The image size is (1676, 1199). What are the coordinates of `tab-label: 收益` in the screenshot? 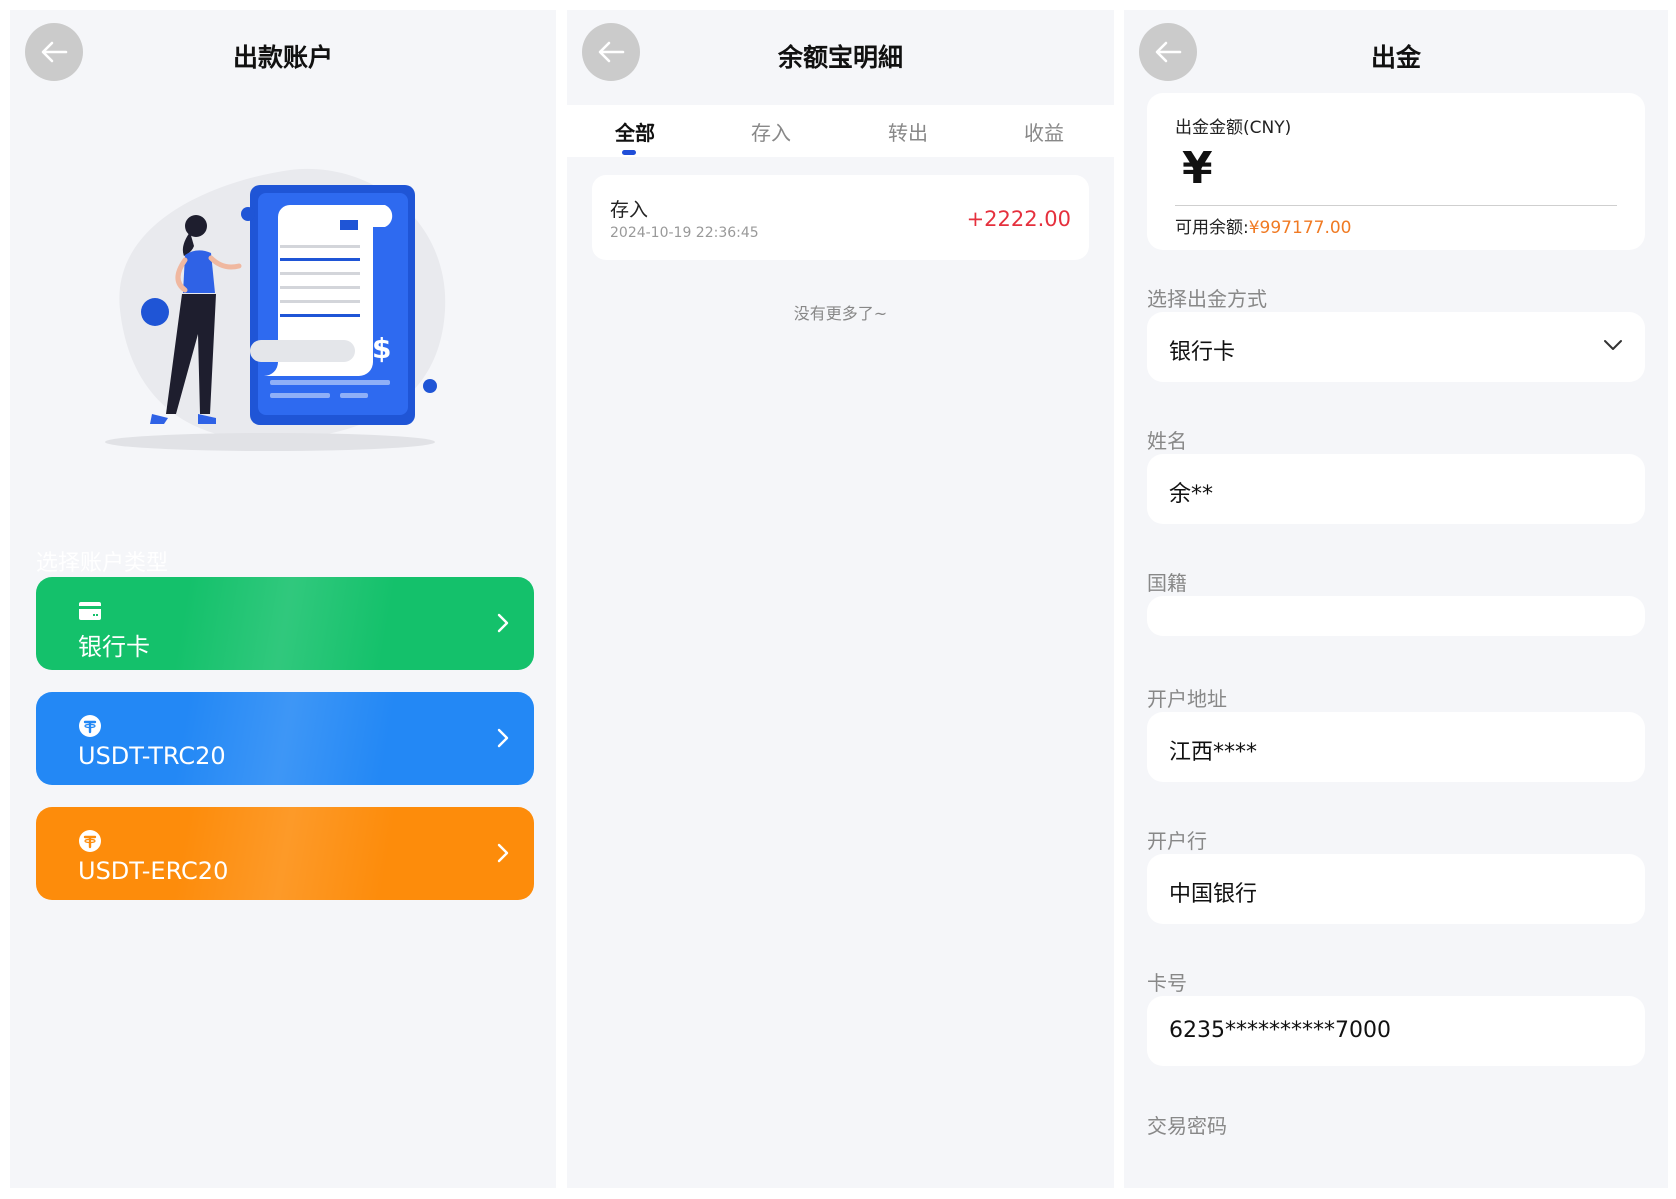 It's located at (1044, 133).